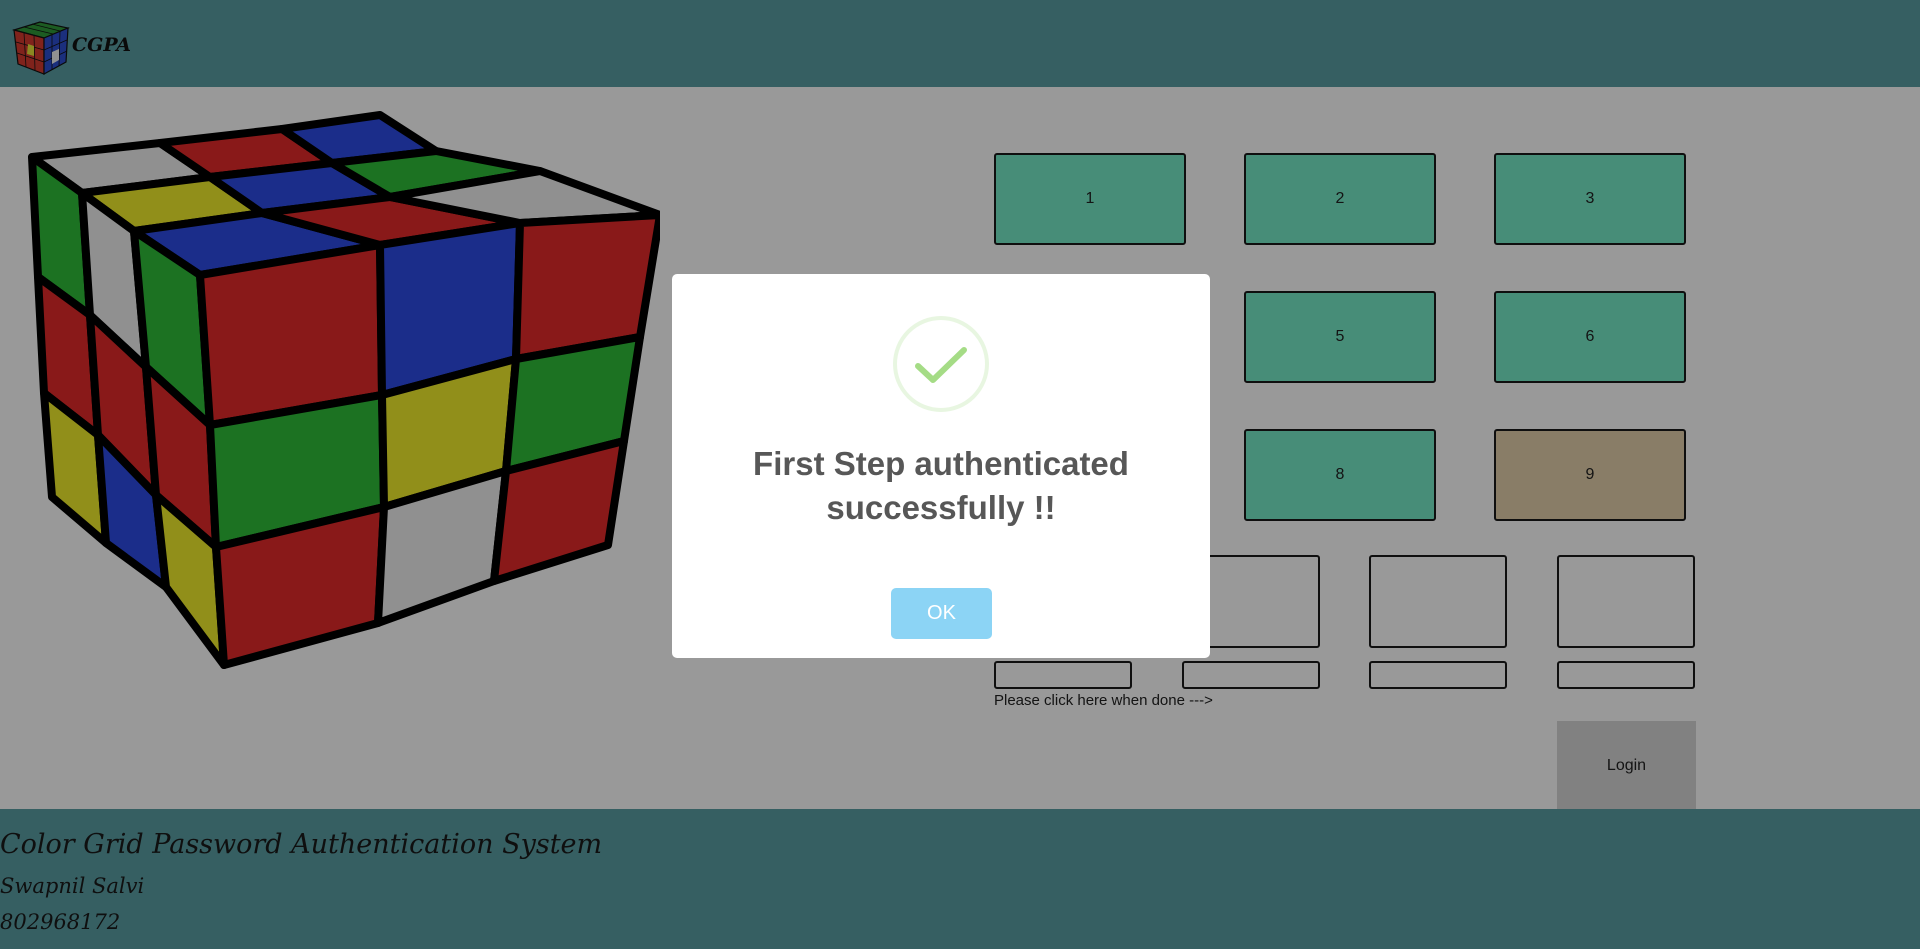 The image size is (1920, 949). Describe the element at coordinates (941, 485) in the screenshot. I see `dialog-title: First Step authenticated successfully !!` at that location.